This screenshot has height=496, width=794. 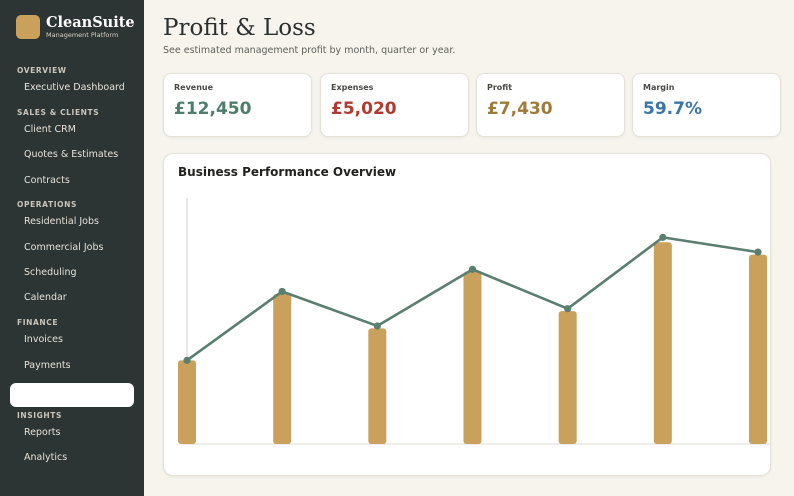 I want to click on sidebar-item-quotes-estimates: Quotes & Estimates, so click(x=71, y=154).